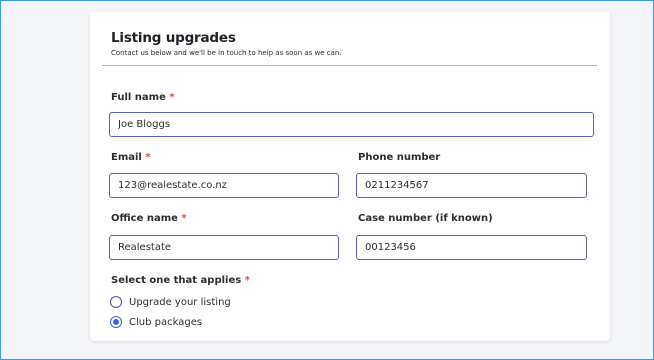 The height and width of the screenshot is (360, 654). What do you see at coordinates (224, 247) in the screenshot?
I see `office-name-input` at bounding box center [224, 247].